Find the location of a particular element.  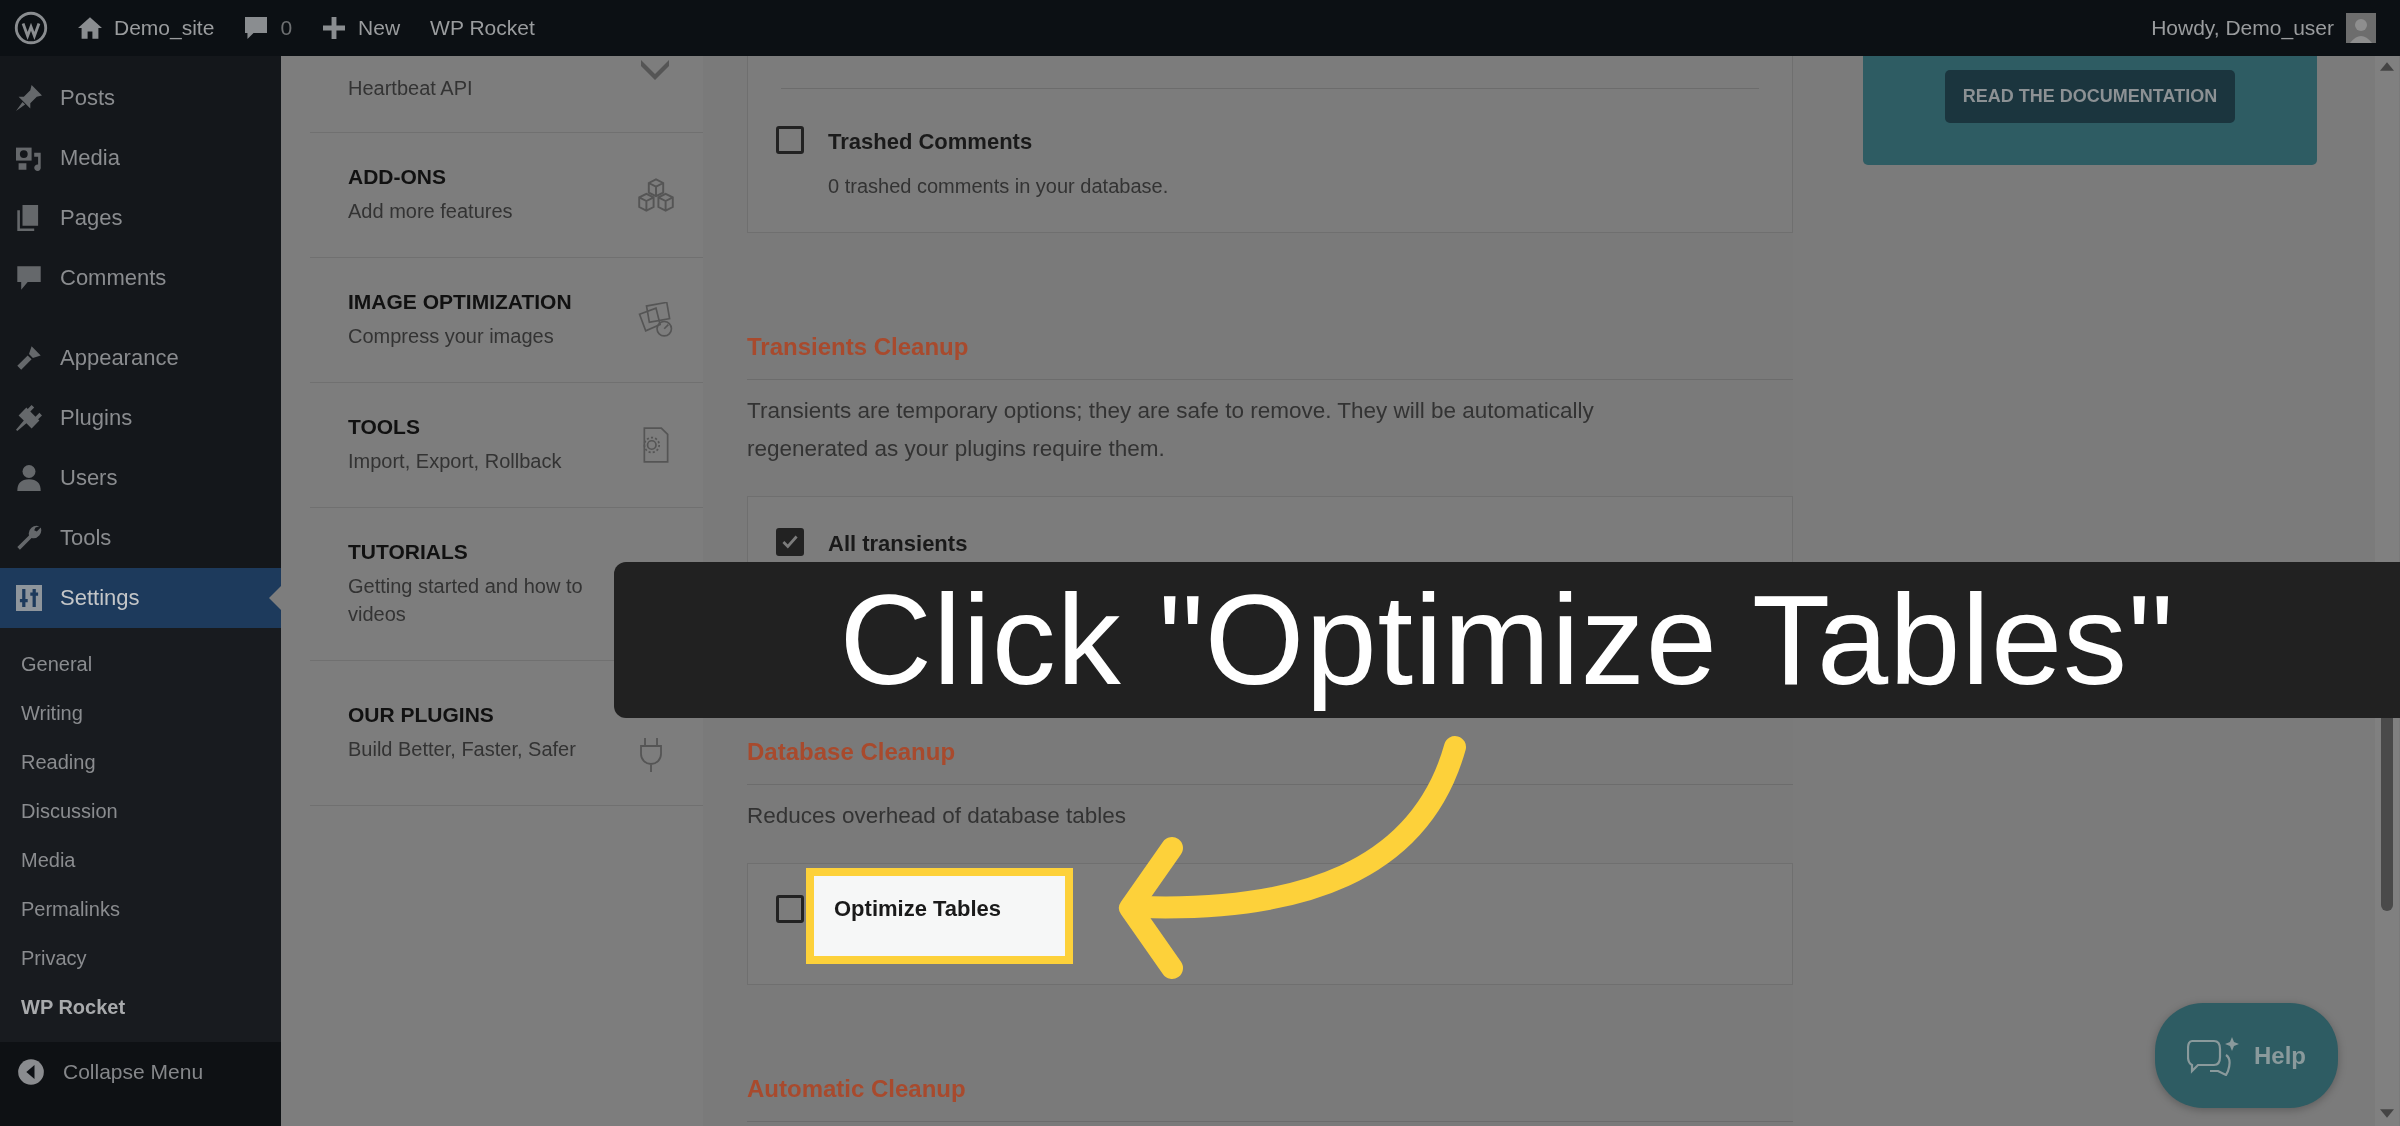

settings-icon is located at coordinates (29, 598).